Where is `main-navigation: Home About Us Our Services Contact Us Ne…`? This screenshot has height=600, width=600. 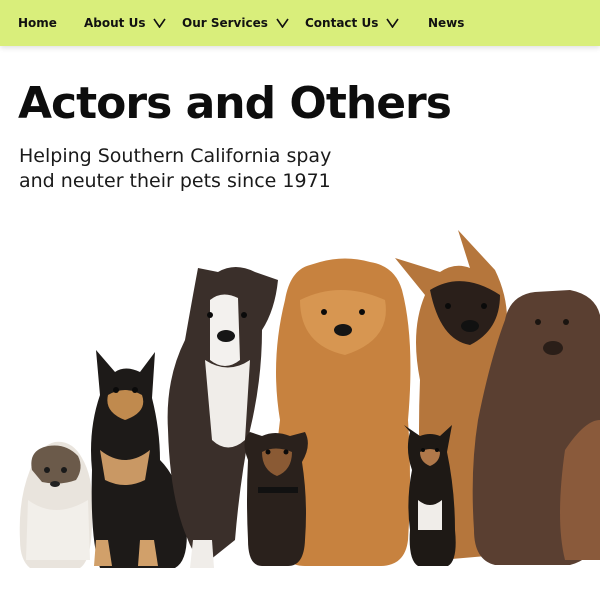 main-navigation: Home About Us Our Services Contact Us Ne… is located at coordinates (300, 23).